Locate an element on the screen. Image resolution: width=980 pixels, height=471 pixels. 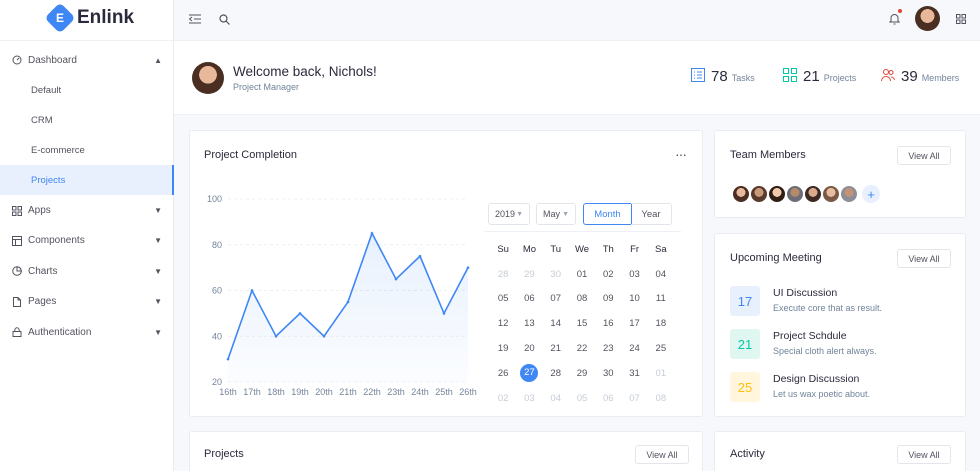
calendar-day: 14 is located at coordinates (556, 323).